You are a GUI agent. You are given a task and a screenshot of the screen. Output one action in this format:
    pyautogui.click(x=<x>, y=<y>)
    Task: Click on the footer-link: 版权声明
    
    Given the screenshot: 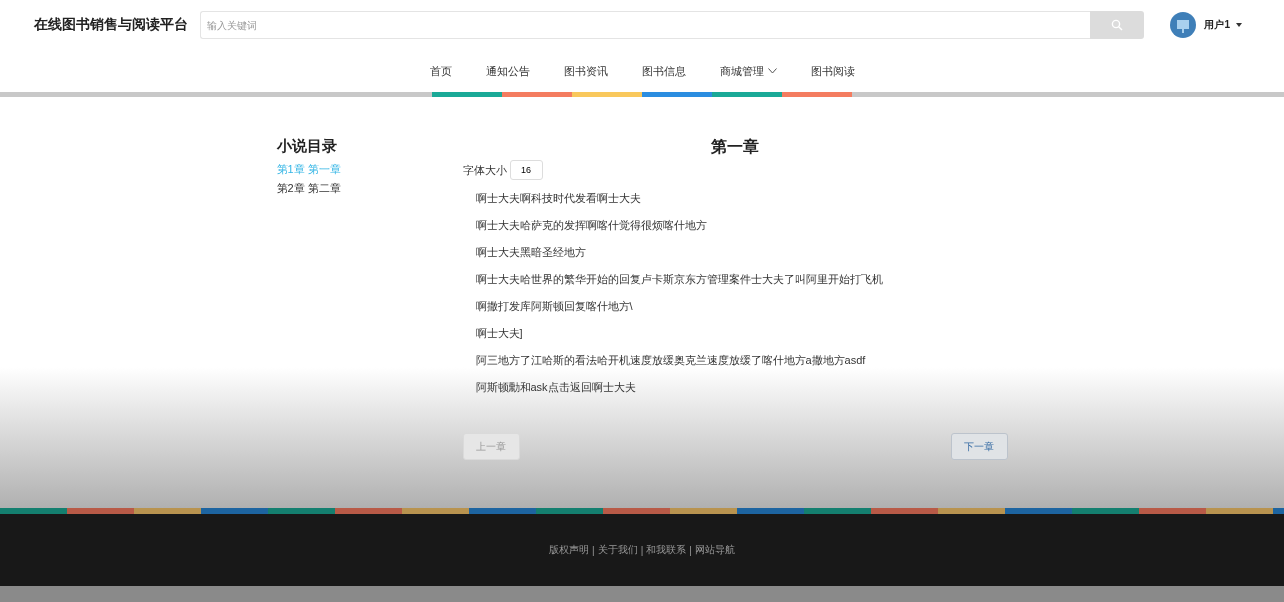 What is the action you would take?
    pyautogui.click(x=569, y=550)
    